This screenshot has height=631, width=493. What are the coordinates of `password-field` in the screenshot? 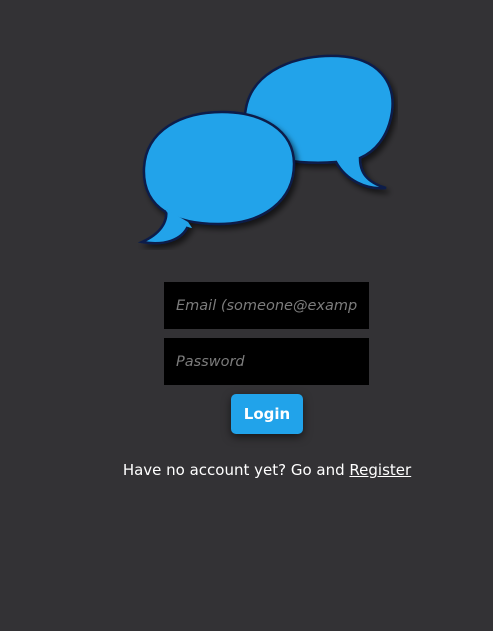 It's located at (266, 361).